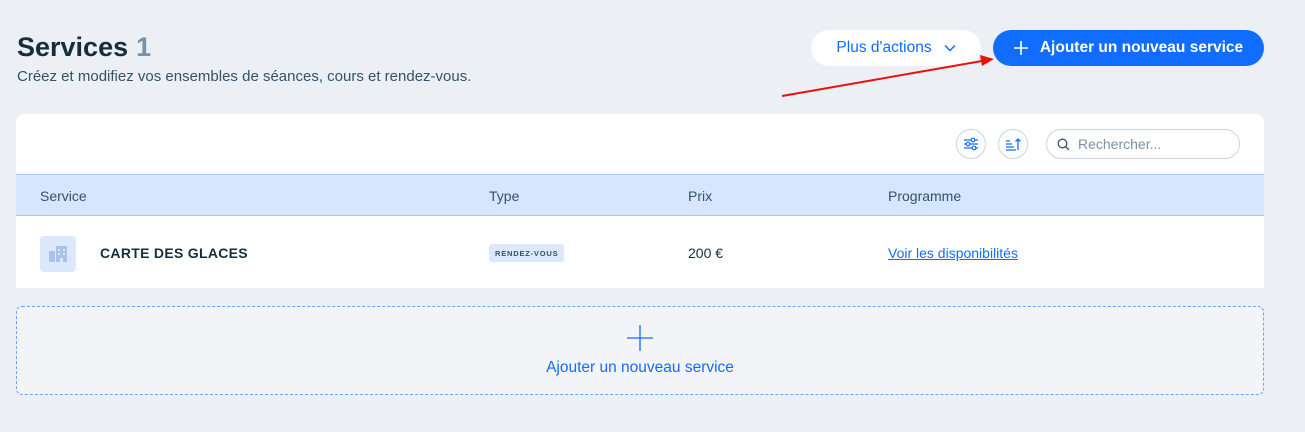 The image size is (1305, 432). What do you see at coordinates (527, 253) in the screenshot?
I see `service-type-badge: RENDEZ-VOUS` at bounding box center [527, 253].